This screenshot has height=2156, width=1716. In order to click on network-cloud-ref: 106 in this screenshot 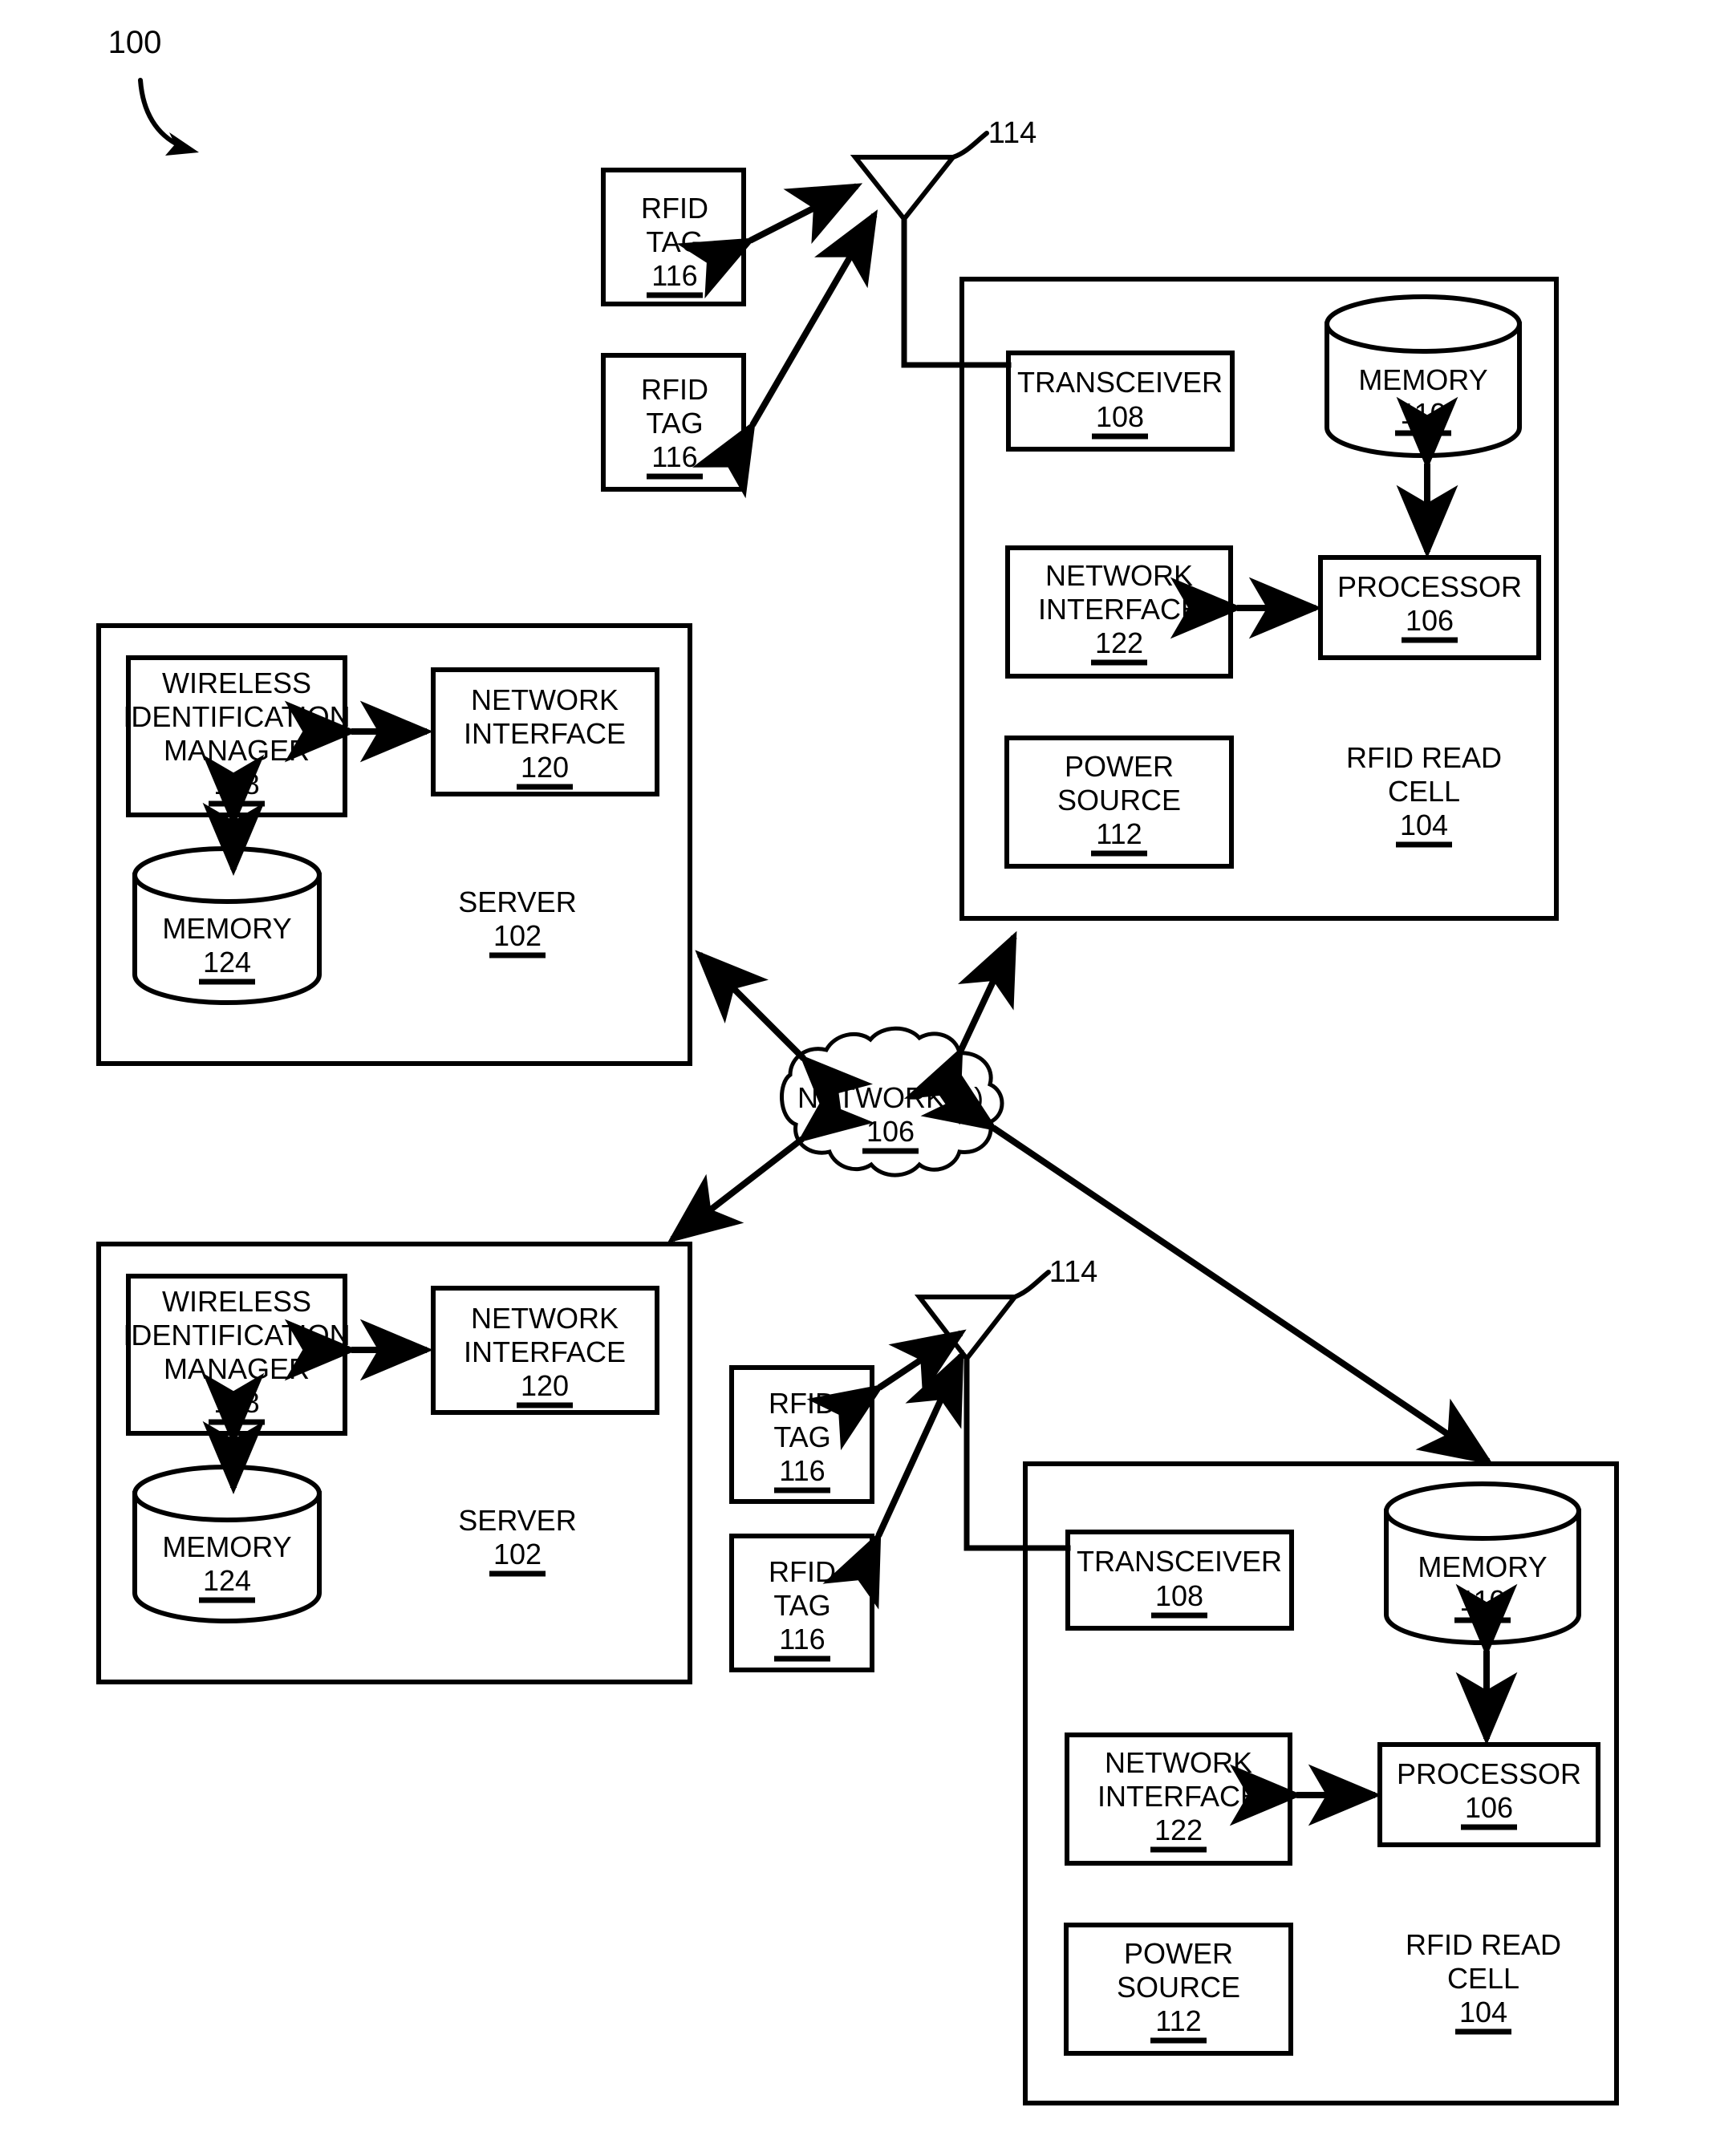, I will do `click(890, 1131)`.